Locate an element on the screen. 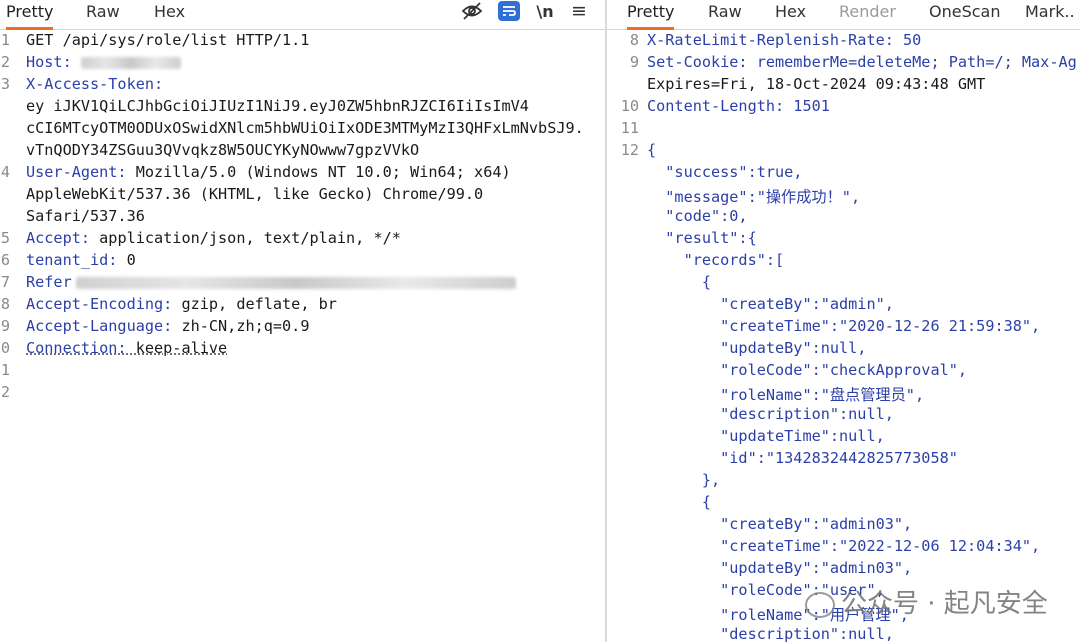  request-line: 7 Refer is located at coordinates (302, 284).